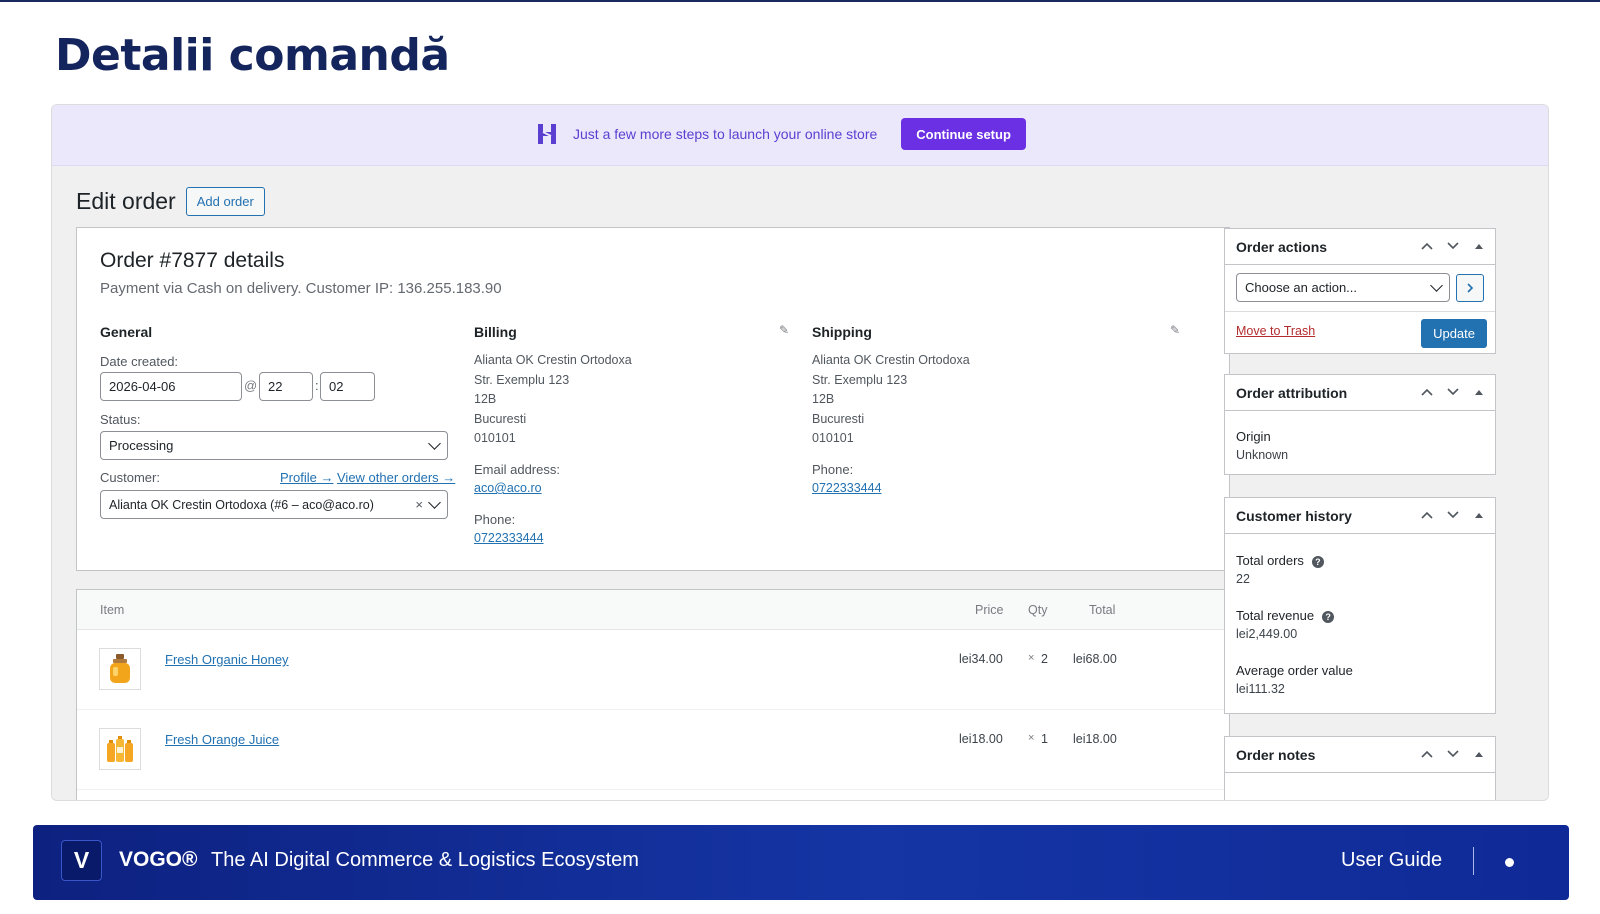  Describe the element at coordinates (1267, 634) in the screenshot. I see `total-revenue-value: lei2,449.00` at that location.